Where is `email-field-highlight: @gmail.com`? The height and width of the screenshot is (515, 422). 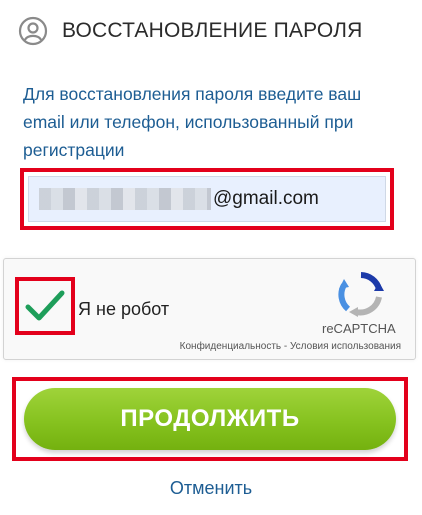
email-field-highlight: @gmail.com is located at coordinates (207, 199).